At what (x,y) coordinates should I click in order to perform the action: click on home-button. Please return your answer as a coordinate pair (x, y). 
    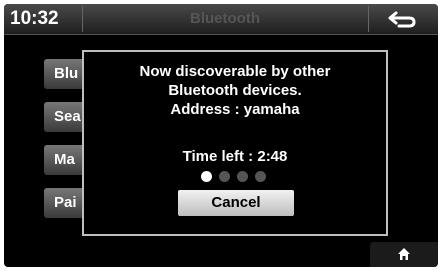
    Looking at the image, I should click on (404, 254).